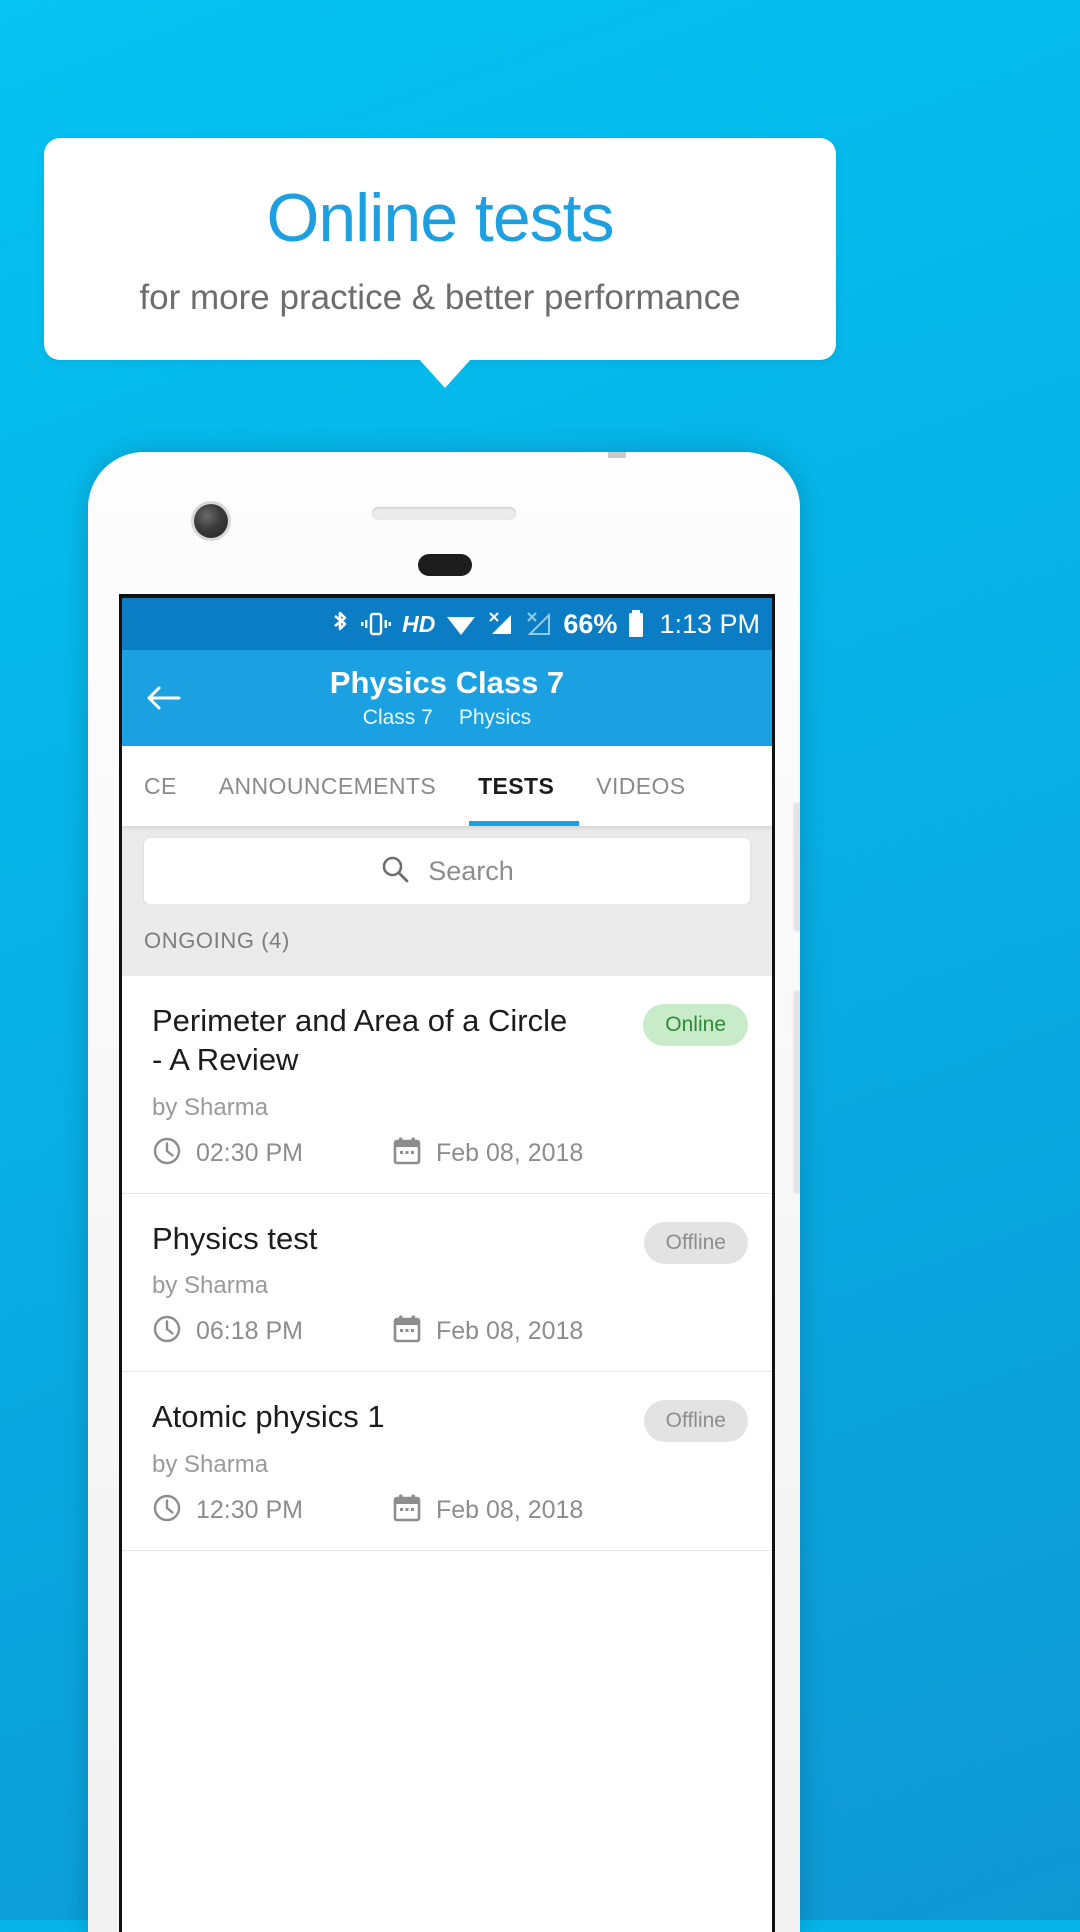 This screenshot has width=1080, height=1932. Describe the element at coordinates (495, 718) in the screenshot. I see `breadcrumb-subject: Physics` at that location.